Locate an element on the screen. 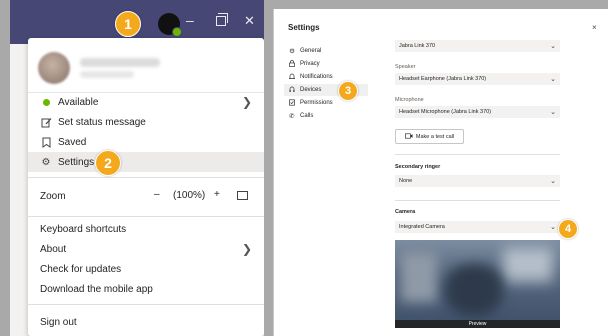 The width and height of the screenshot is (608, 336). profile-subtitle-blurred is located at coordinates (107, 74).